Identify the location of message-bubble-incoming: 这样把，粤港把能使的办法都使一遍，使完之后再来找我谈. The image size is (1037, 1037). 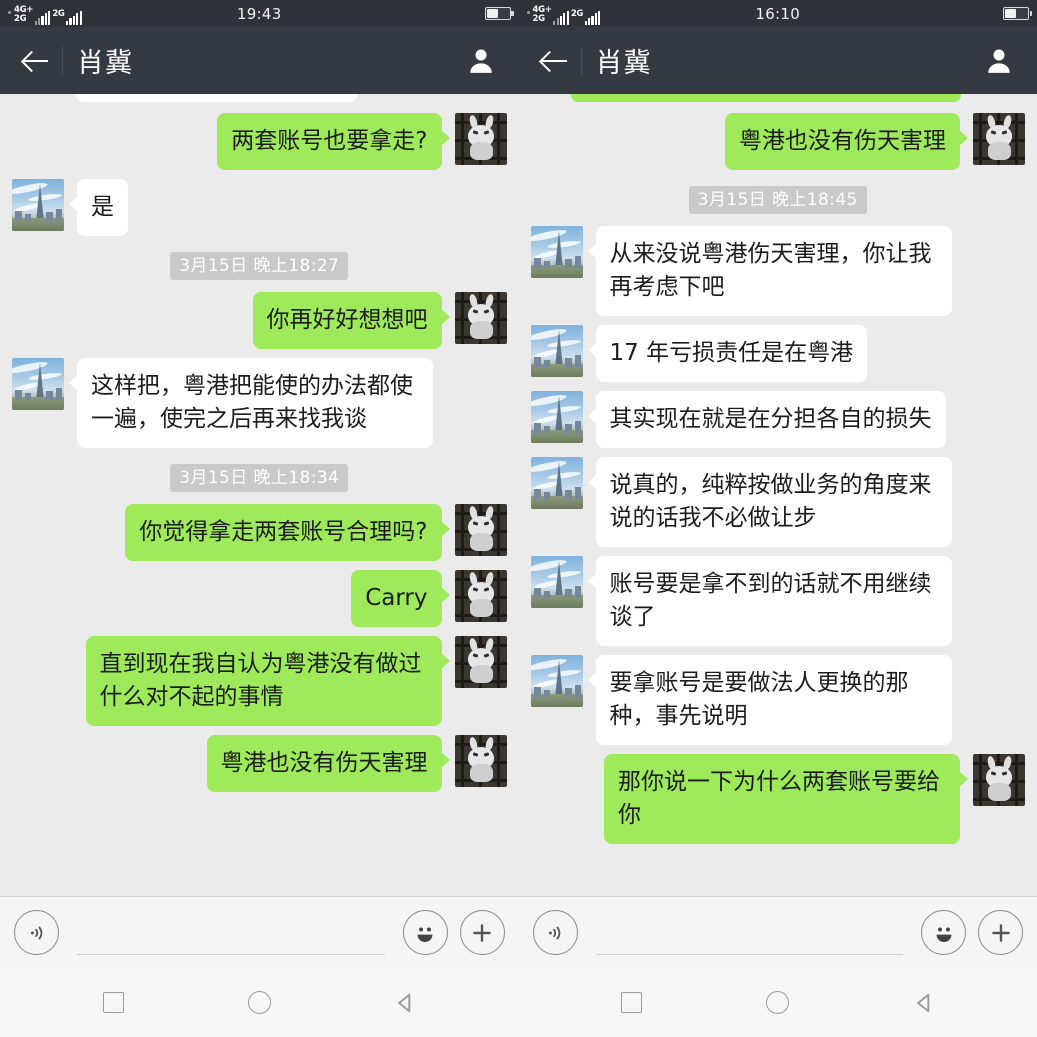
(251, 403).